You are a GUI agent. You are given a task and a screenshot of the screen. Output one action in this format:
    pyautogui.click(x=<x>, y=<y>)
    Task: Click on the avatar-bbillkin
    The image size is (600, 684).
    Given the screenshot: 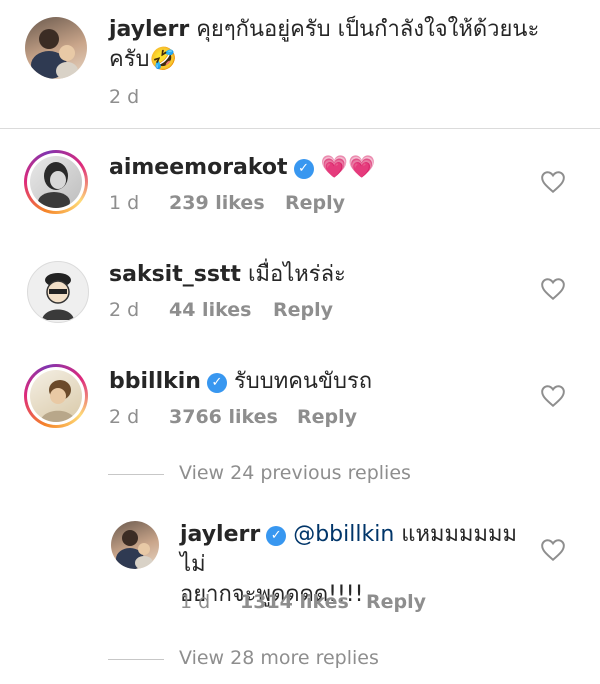 What is the action you would take?
    pyautogui.click(x=56, y=396)
    